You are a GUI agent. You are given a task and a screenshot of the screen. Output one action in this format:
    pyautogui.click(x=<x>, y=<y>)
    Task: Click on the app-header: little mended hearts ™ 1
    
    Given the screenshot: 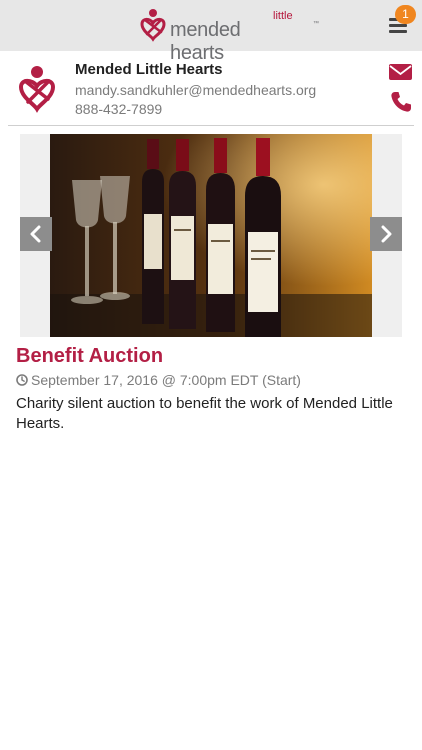 What is the action you would take?
    pyautogui.click(x=211, y=32)
    